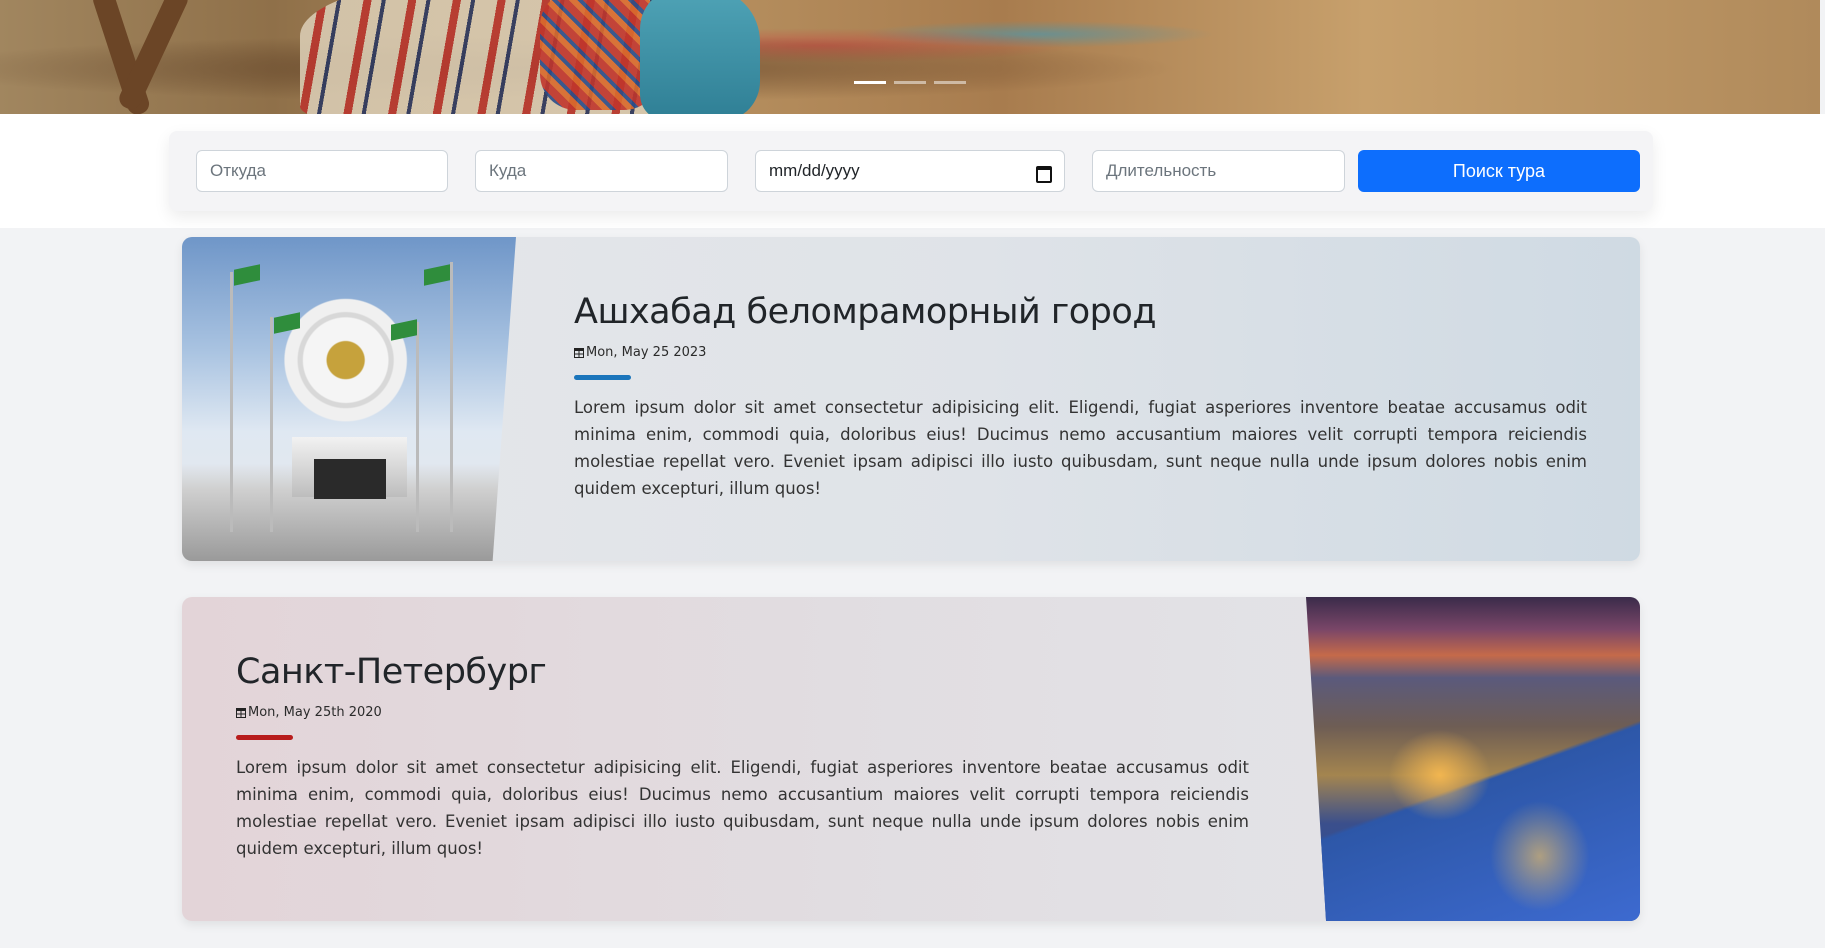  What do you see at coordinates (350, 479) in the screenshot?
I see `palace-entrance` at bounding box center [350, 479].